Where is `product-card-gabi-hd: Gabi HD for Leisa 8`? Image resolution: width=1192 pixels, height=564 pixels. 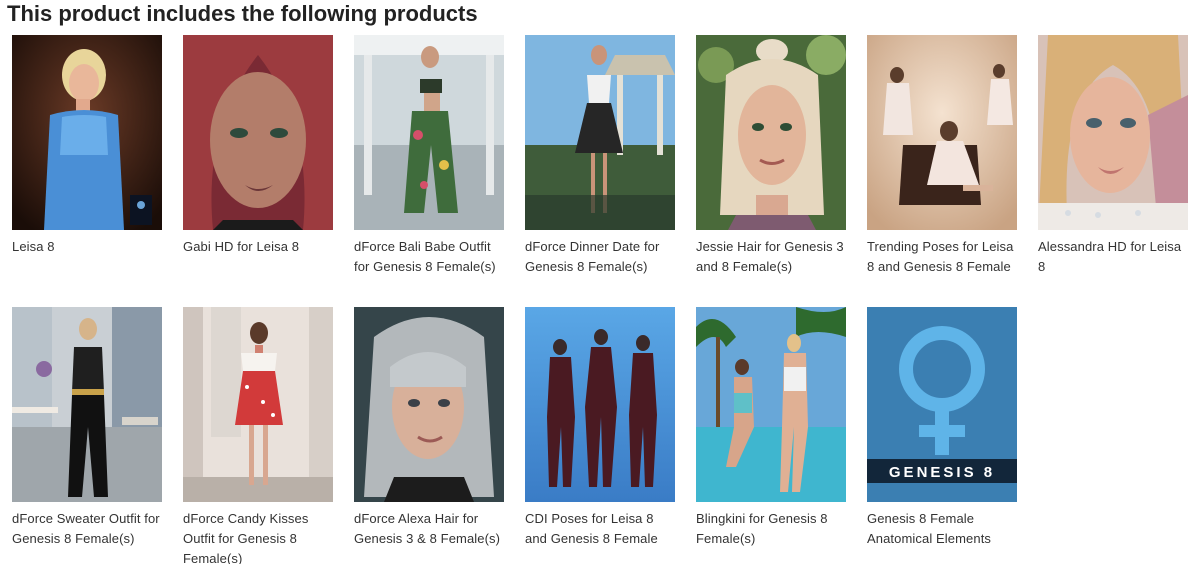
product-card-gabi-hd: Gabi HD for Leisa 8 is located at coordinates (258, 171).